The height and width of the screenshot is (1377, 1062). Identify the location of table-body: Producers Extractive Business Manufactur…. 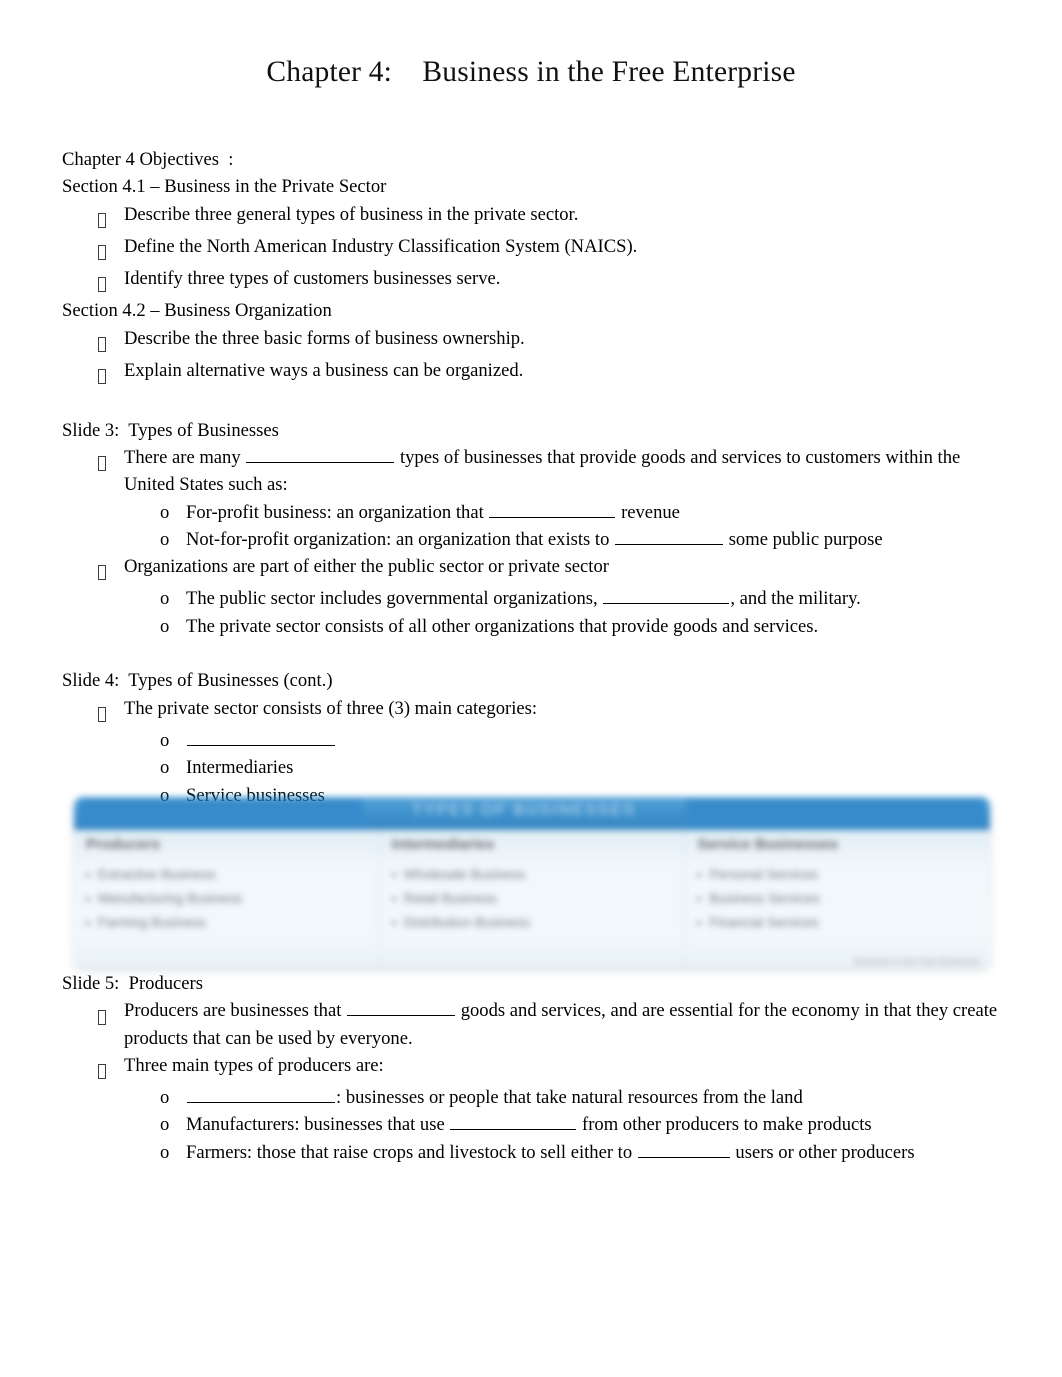
(532, 898).